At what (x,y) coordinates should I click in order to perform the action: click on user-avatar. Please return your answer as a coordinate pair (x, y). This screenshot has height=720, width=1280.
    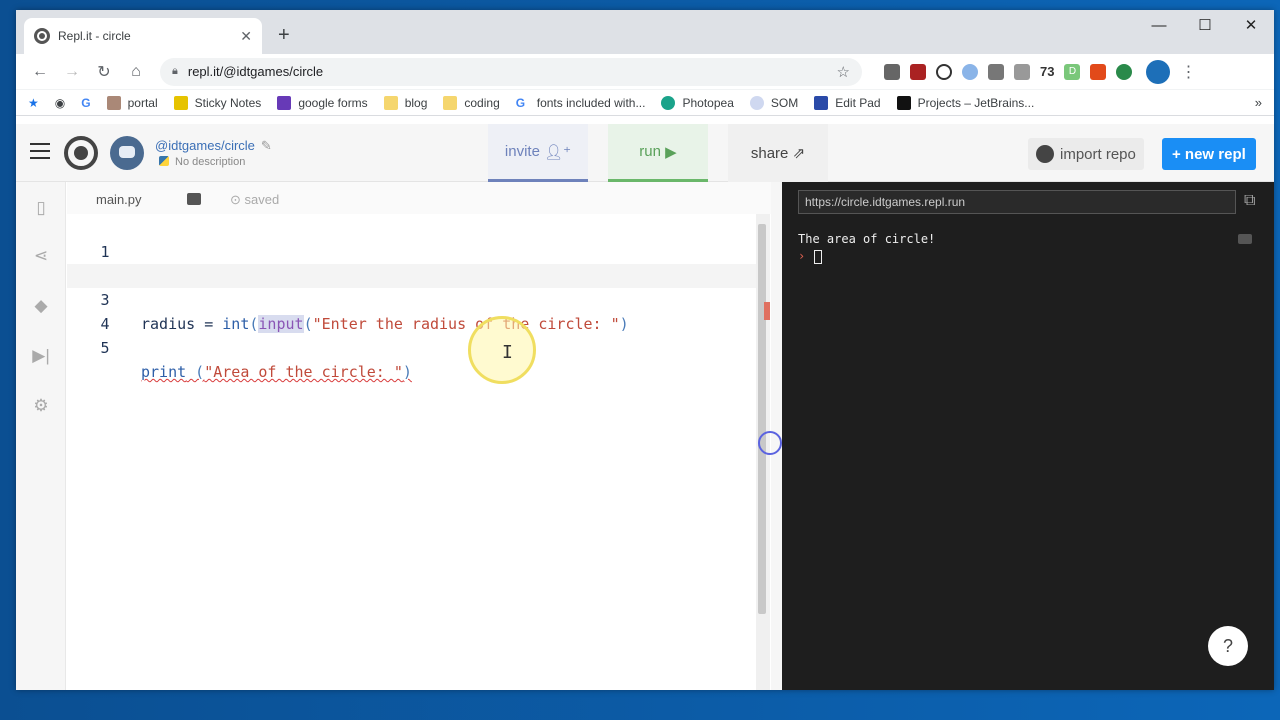
    Looking at the image, I should click on (127, 153).